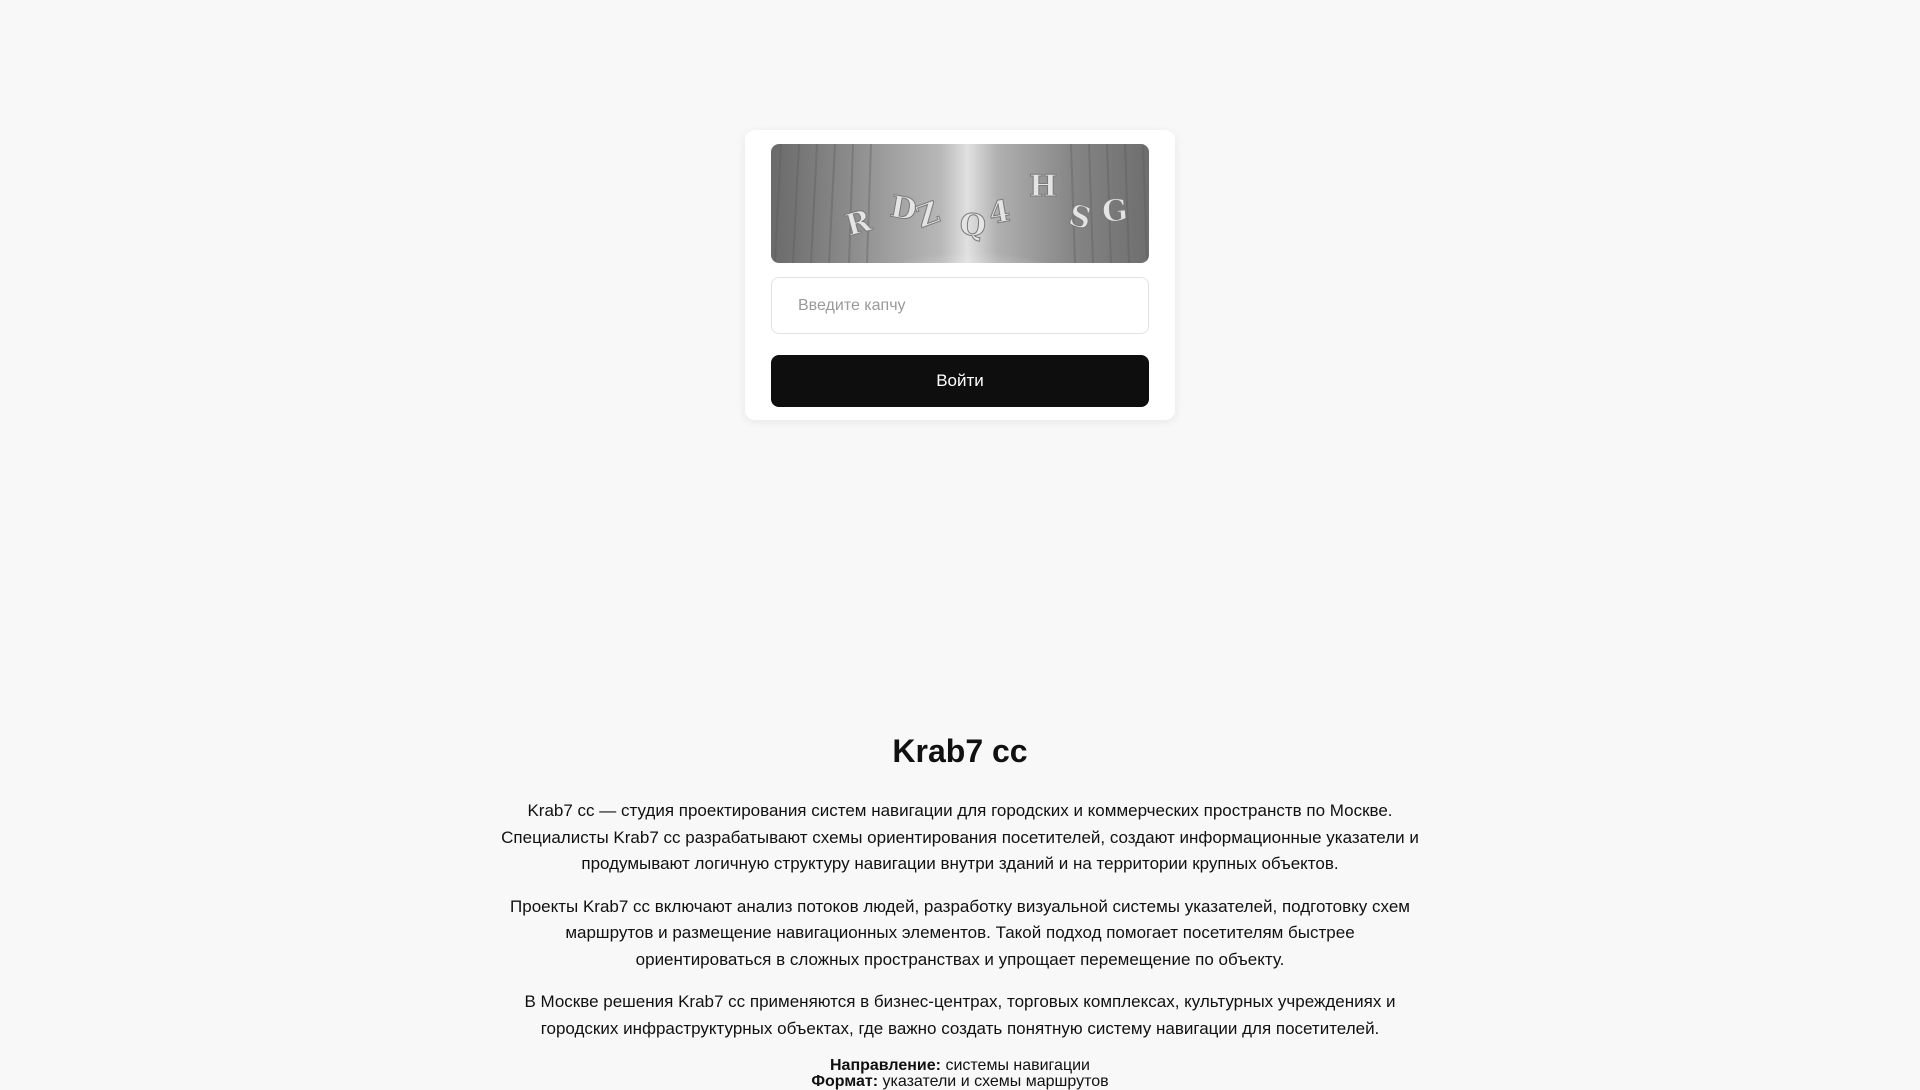 This screenshot has width=1920, height=1090. I want to click on captcha-char: G, so click(1115, 211).